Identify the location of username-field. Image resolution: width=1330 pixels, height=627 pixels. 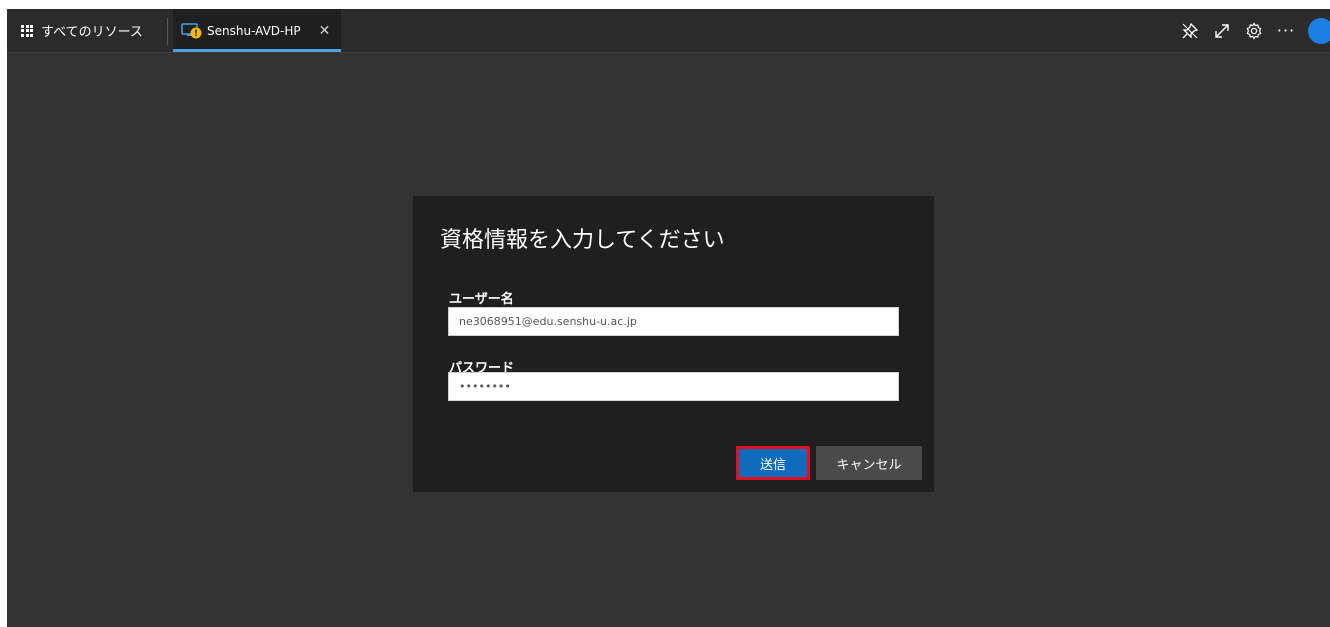
(673, 321).